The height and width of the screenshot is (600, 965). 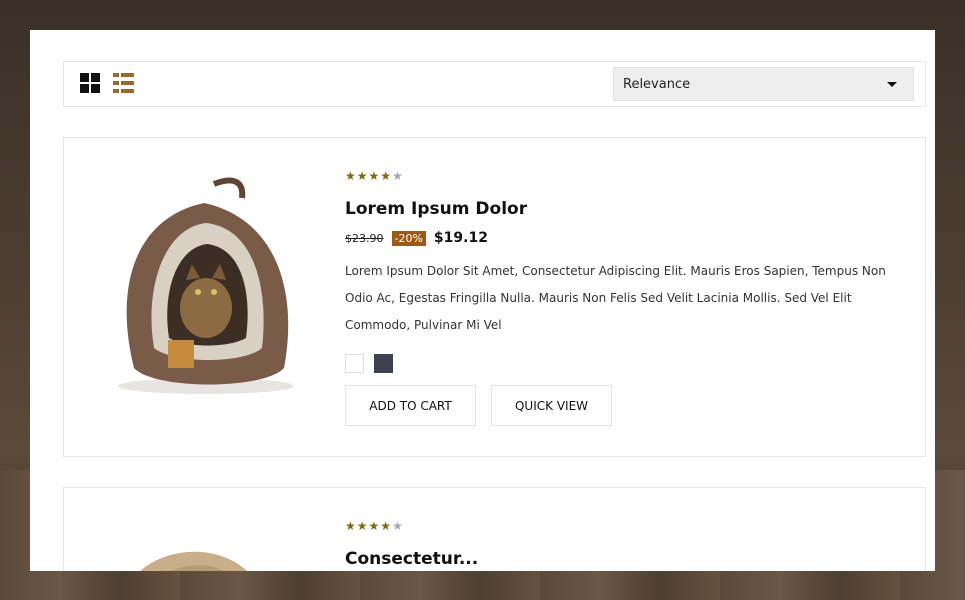 I want to click on chevron-down-icon, so click(x=892, y=84).